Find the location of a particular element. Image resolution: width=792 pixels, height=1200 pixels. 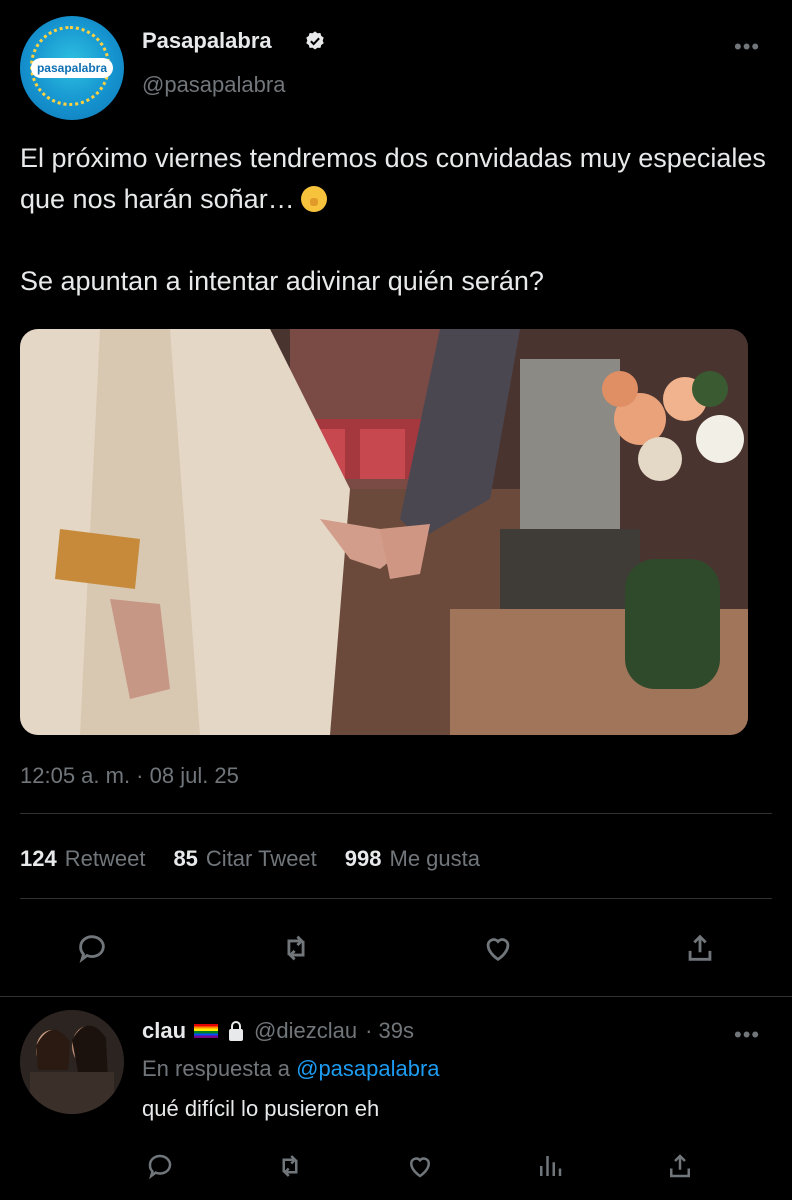

reply-more-options-icon: ••• is located at coordinates (747, 1035).